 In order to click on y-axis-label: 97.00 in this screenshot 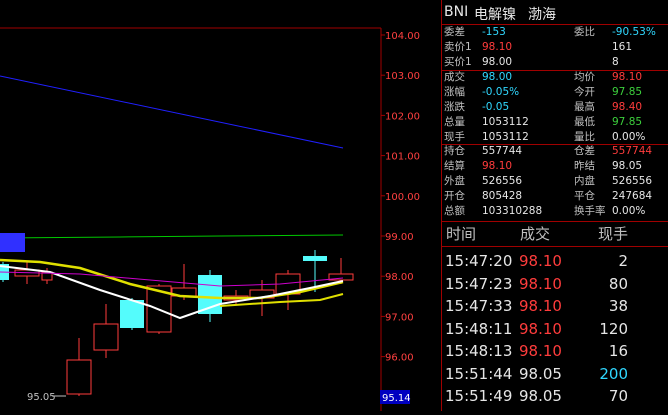, I will do `click(399, 317)`.